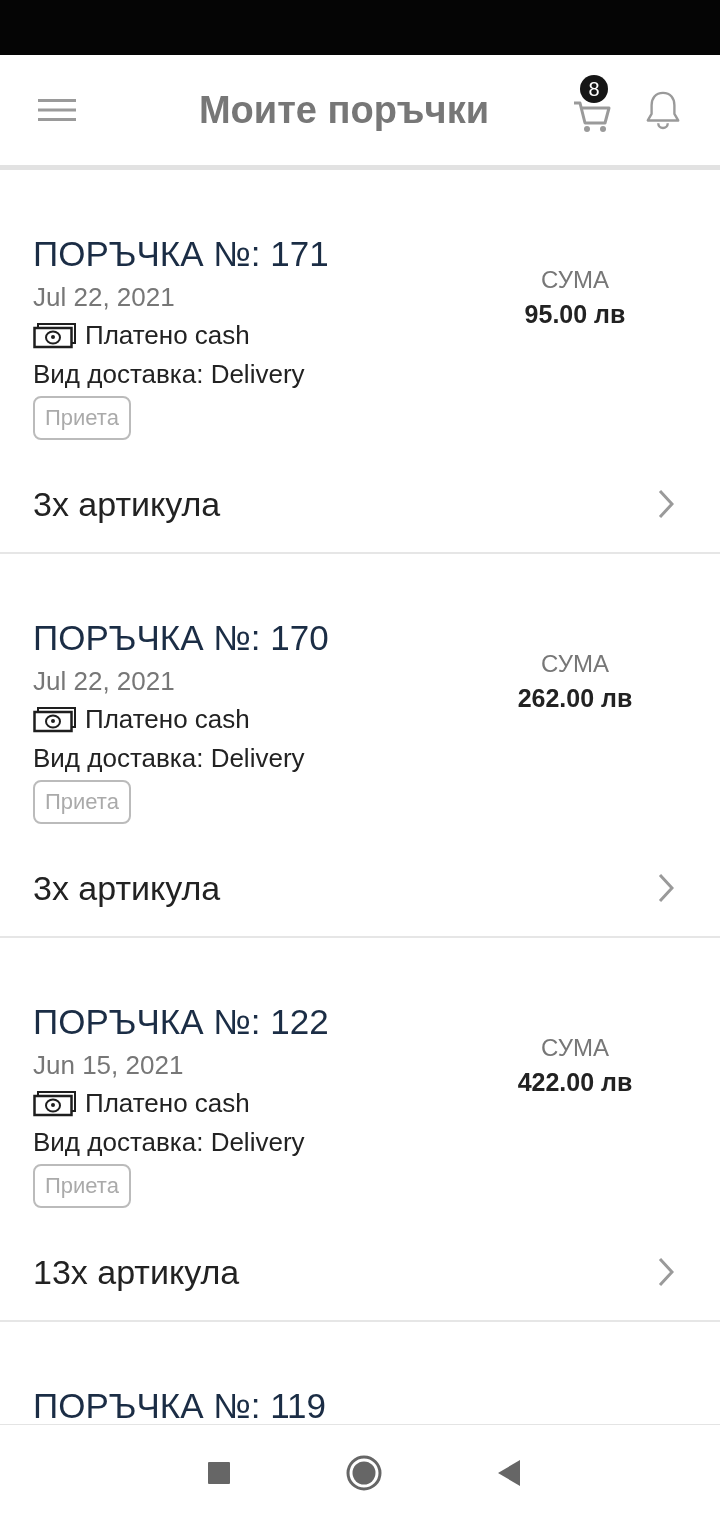 The image size is (720, 1520). Describe the element at coordinates (57, 110) in the screenshot. I see `menu-icon` at that location.